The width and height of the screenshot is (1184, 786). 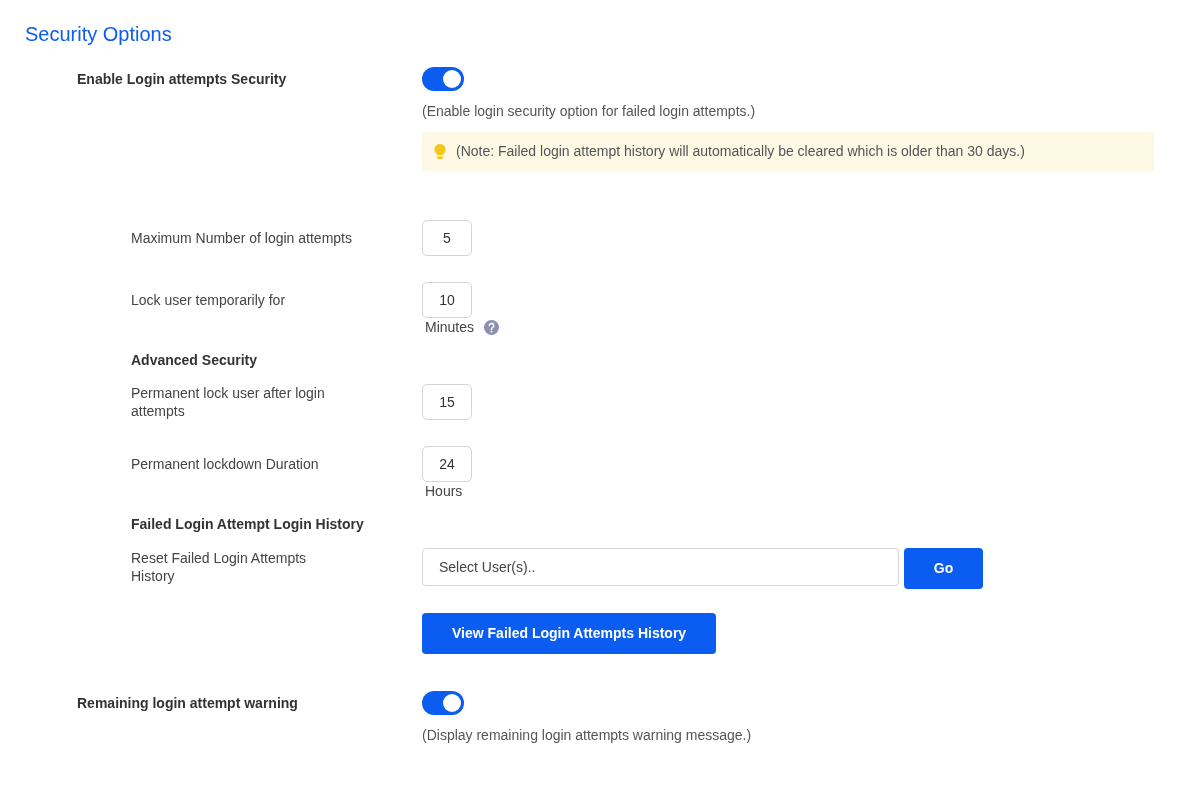 I want to click on setting-label: Remaining login attempt warning, so click(x=188, y=703).